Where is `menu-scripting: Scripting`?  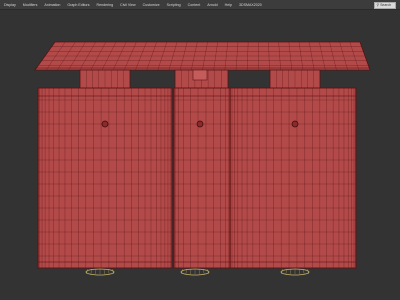
menu-scripting: Scripting is located at coordinates (173, 5).